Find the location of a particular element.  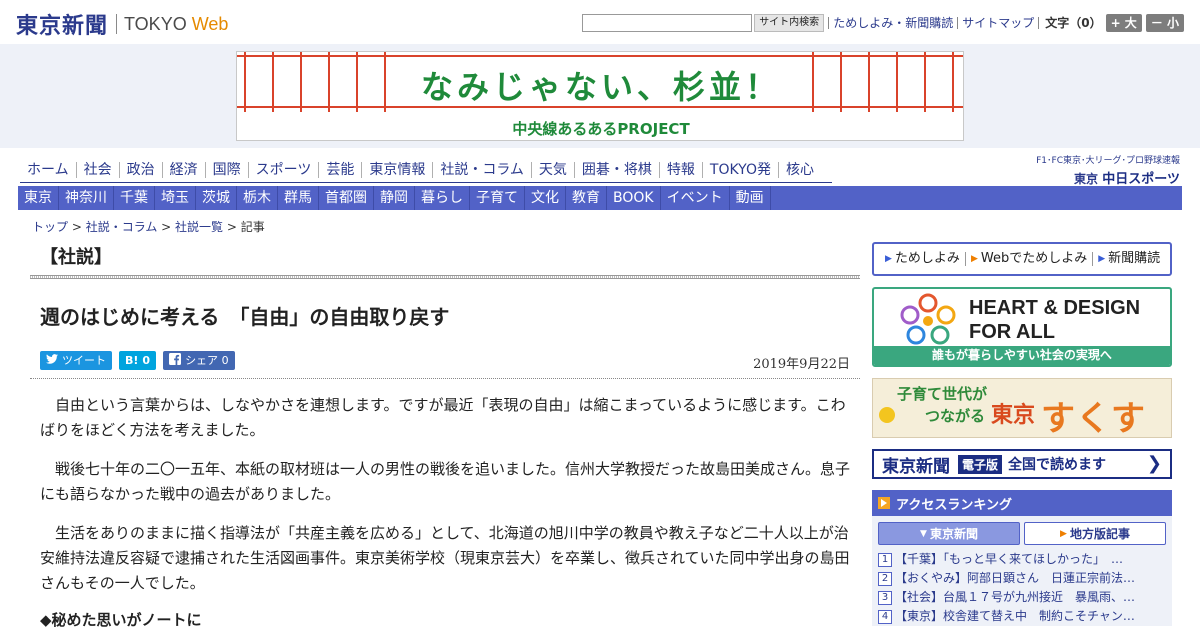

logo-tokyo-shimbun: 東京新聞 is located at coordinates (62, 24).